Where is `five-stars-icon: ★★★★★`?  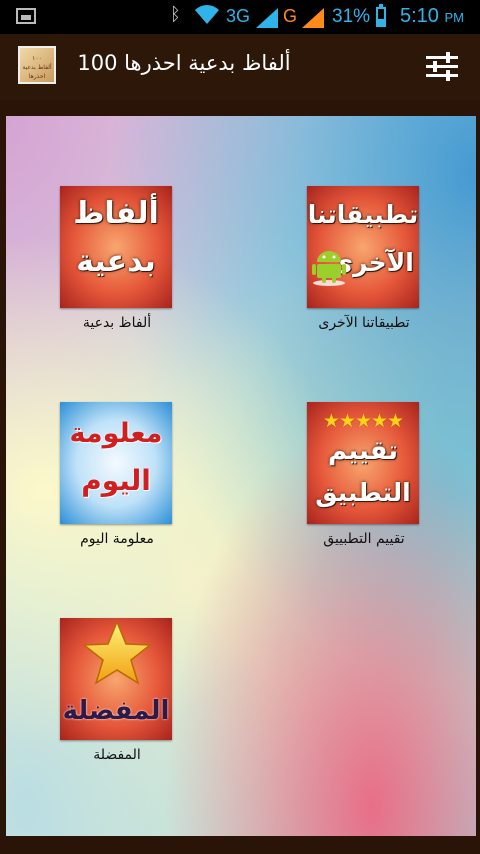 five-stars-icon: ★★★★★ is located at coordinates (363, 421).